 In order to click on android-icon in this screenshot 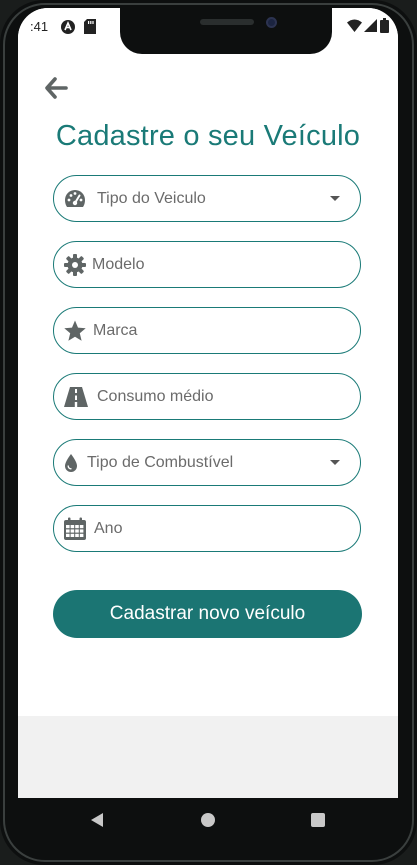, I will do `click(68, 28)`.